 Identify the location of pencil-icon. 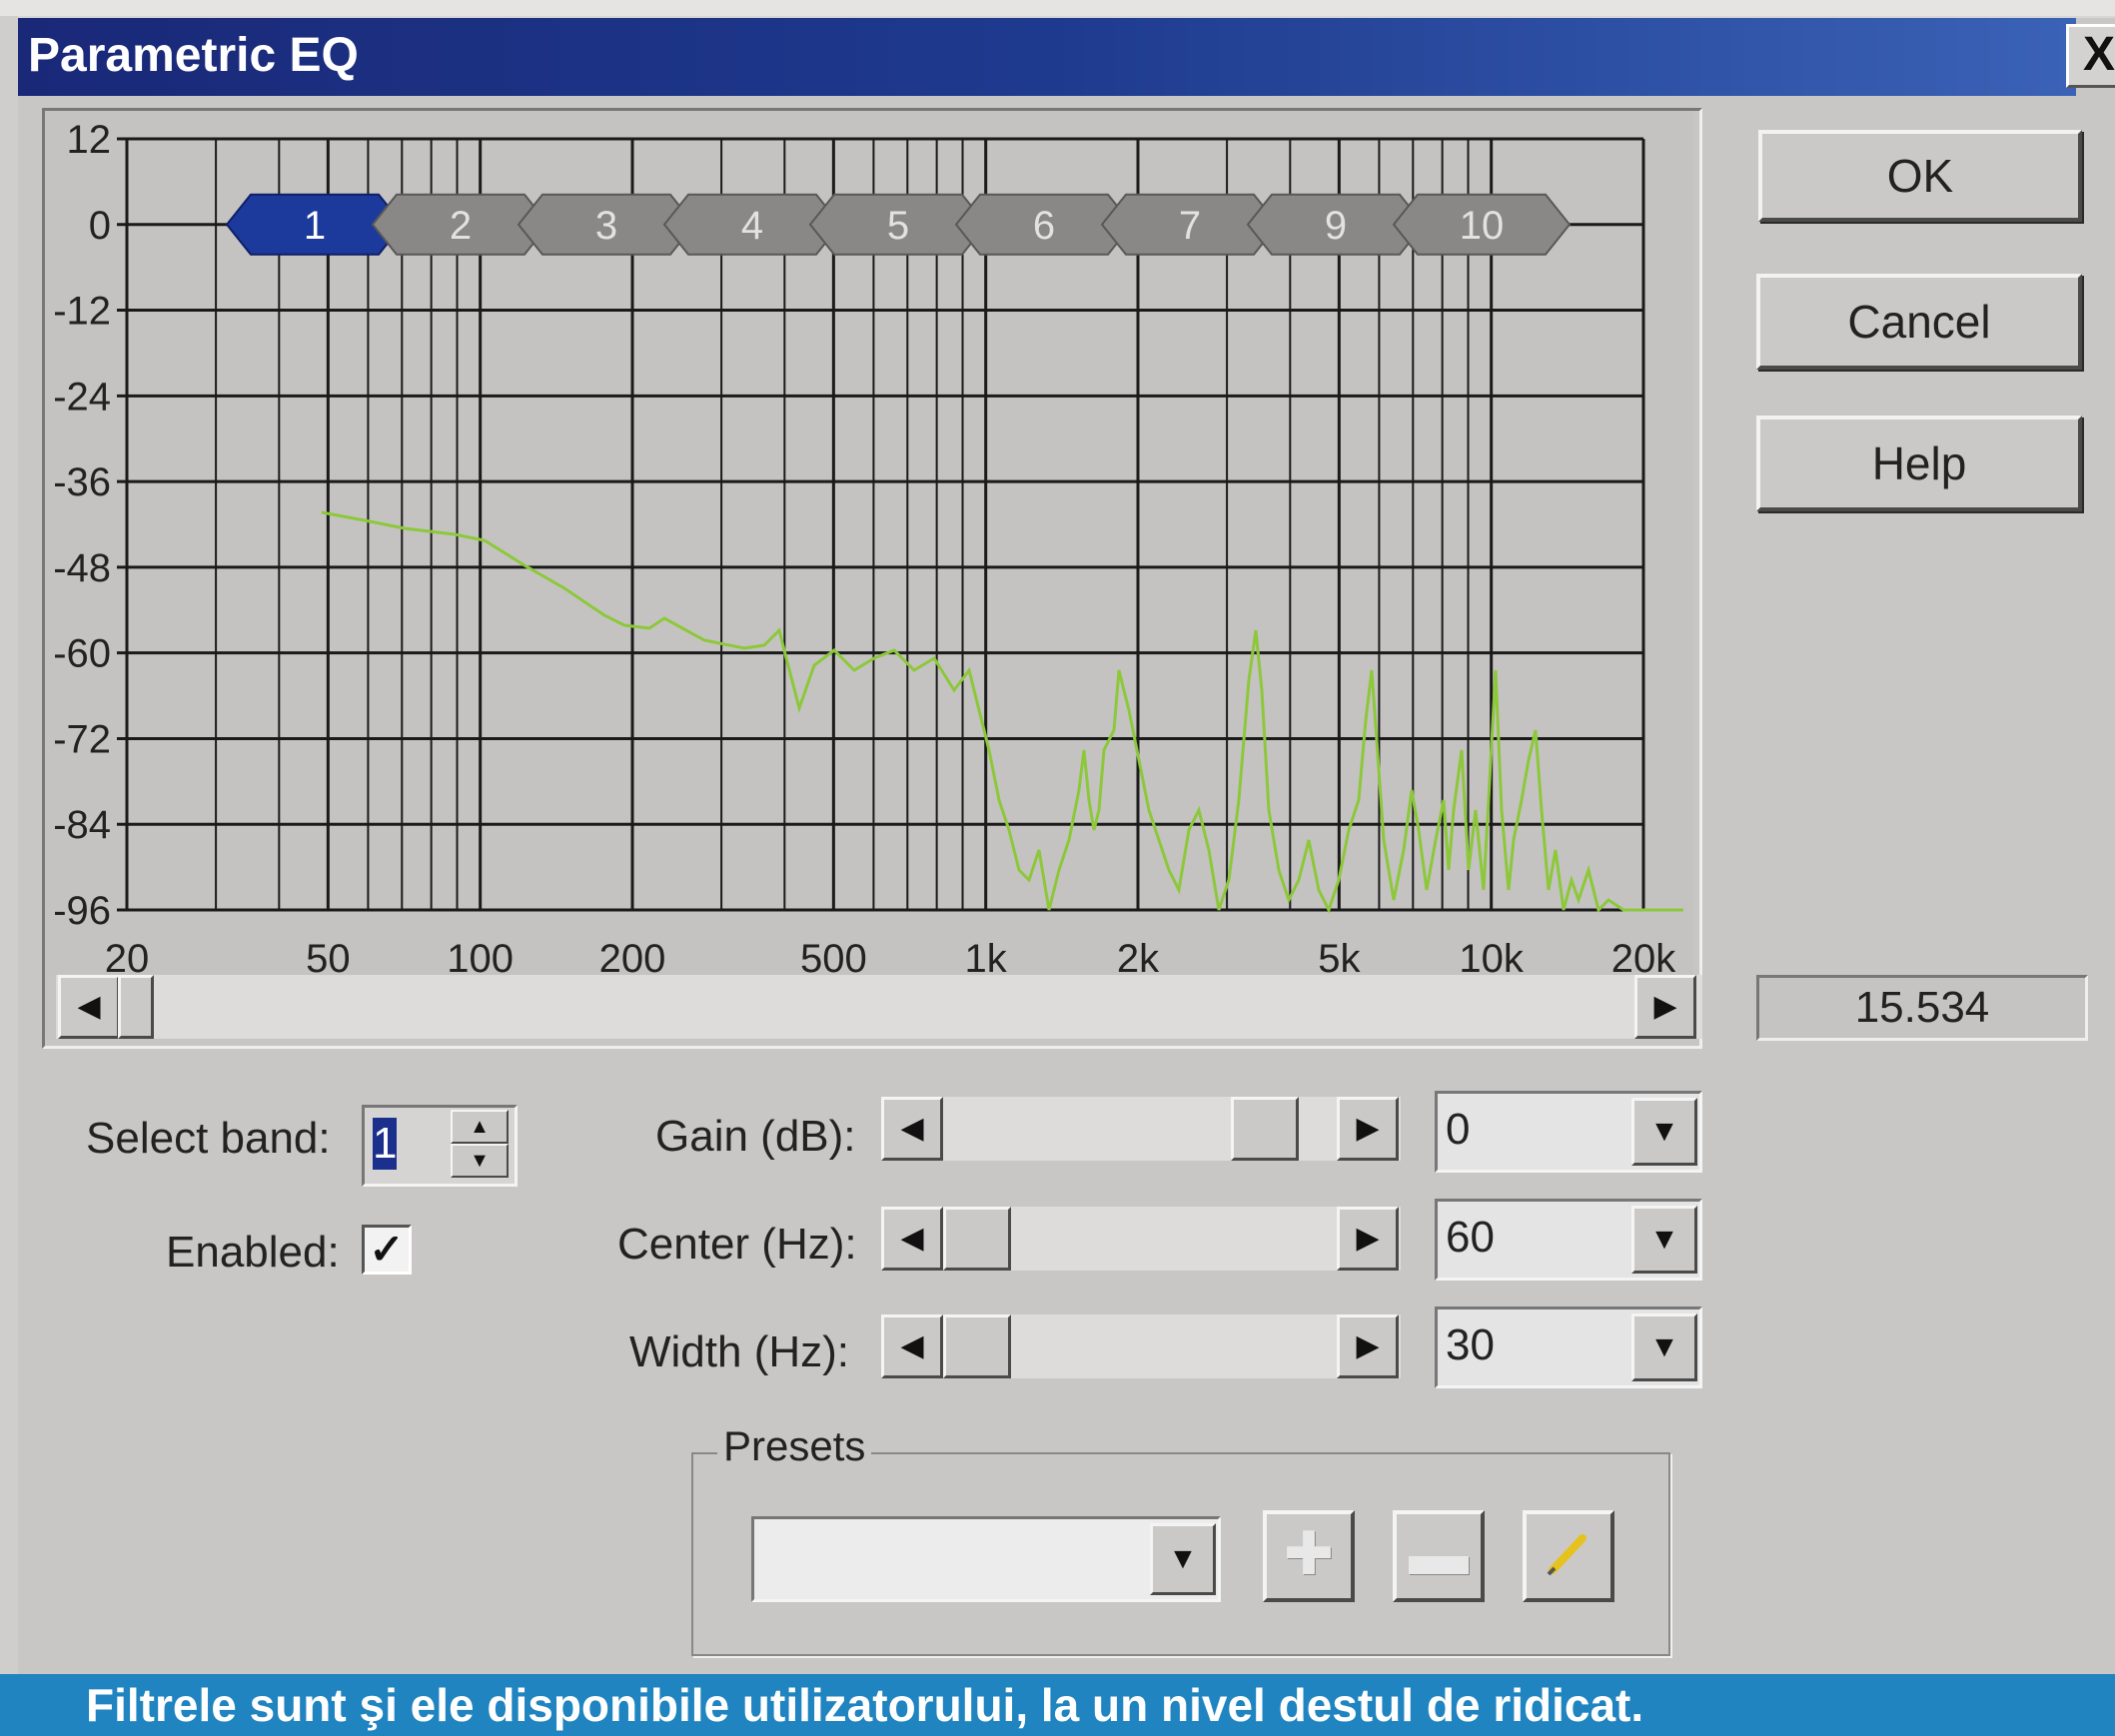
(1566, 1555).